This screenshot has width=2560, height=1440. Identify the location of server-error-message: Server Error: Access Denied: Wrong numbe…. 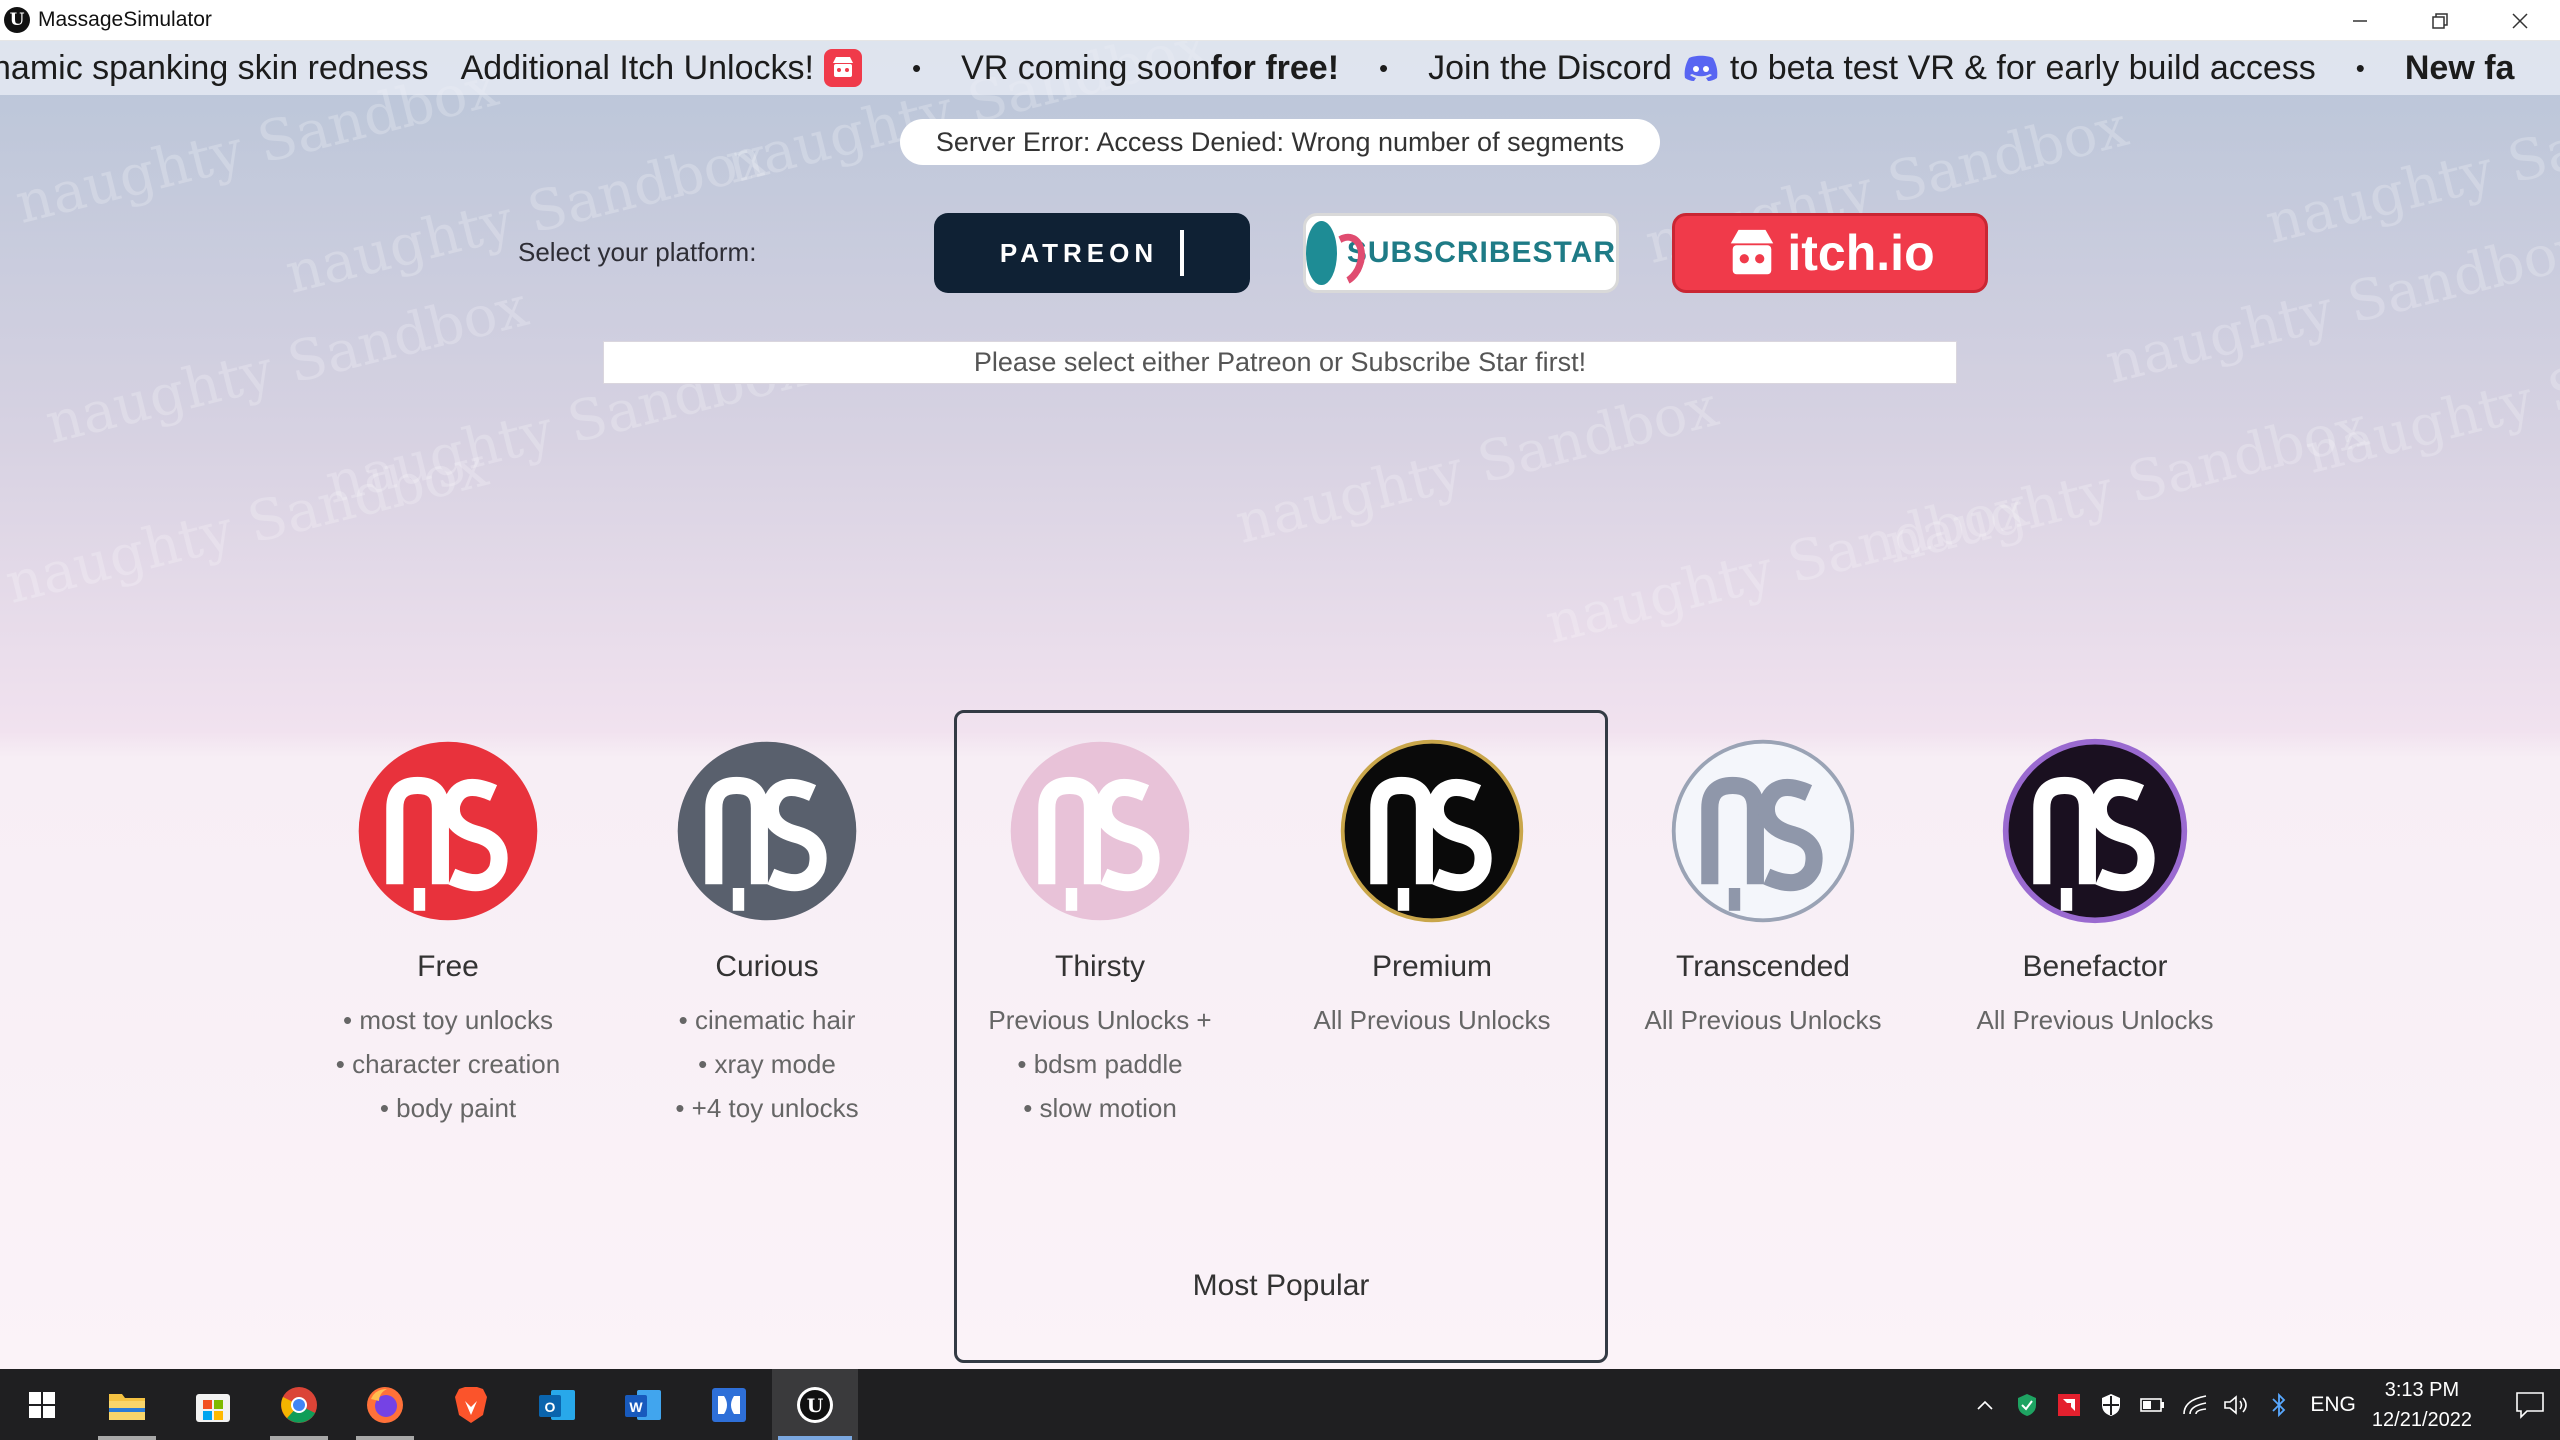
(1280, 142).